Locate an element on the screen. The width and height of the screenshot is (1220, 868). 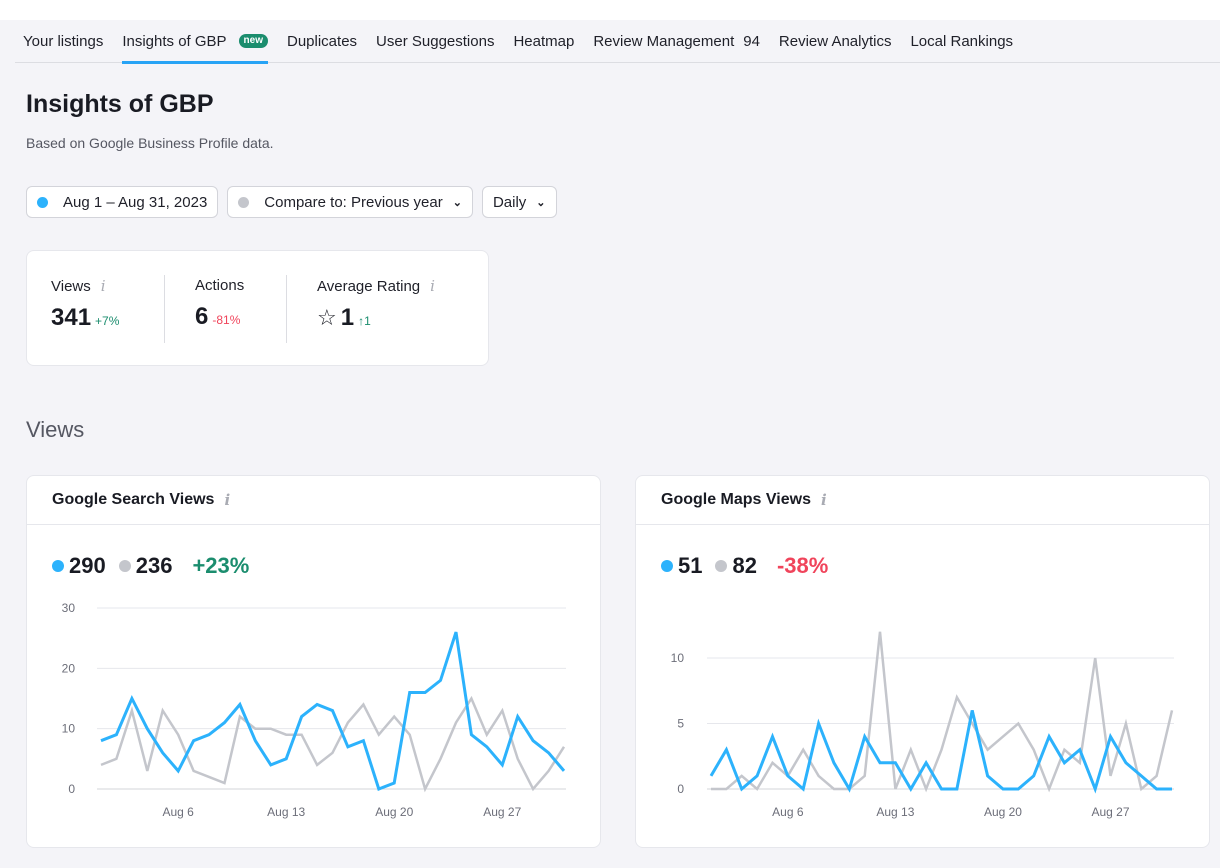
review-count: 94 is located at coordinates (751, 41).